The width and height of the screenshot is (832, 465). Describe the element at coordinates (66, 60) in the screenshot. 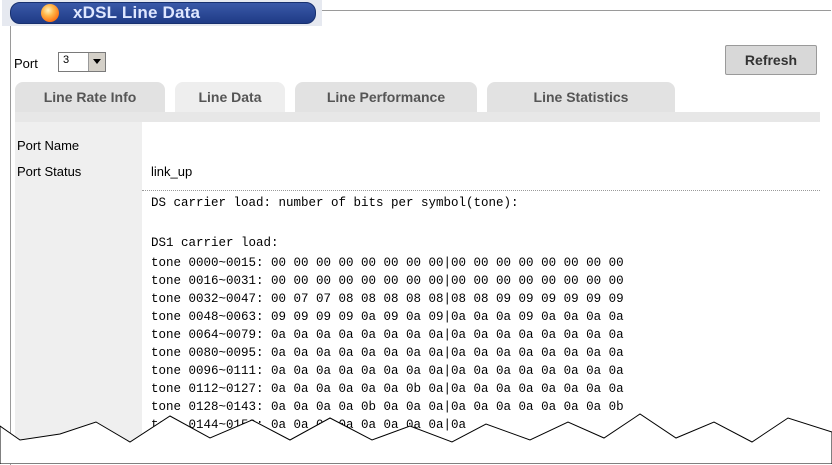

I see `port-selected-value: 3` at that location.